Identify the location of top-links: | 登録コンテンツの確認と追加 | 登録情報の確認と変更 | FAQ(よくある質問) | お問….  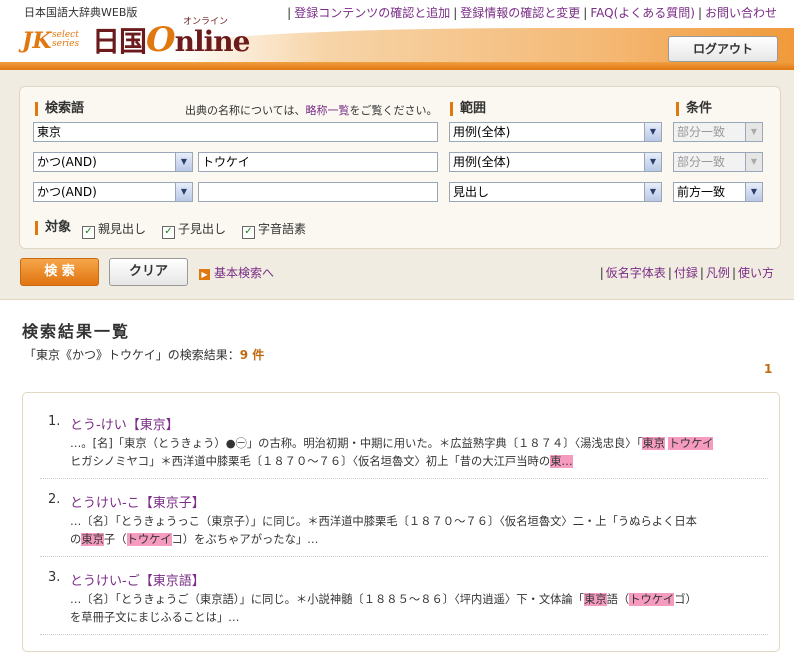
(533, 12).